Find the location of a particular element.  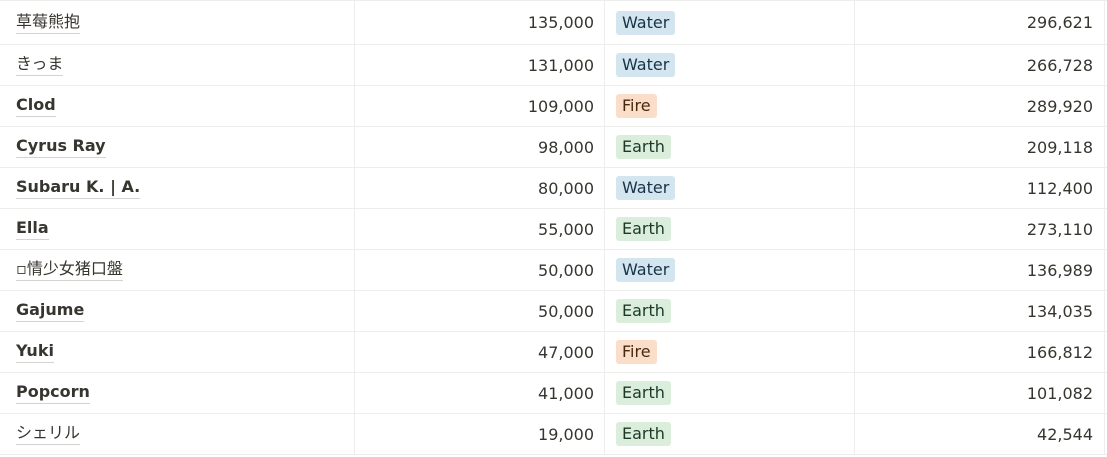

number-value-2: 42,544 is located at coordinates (1065, 434).